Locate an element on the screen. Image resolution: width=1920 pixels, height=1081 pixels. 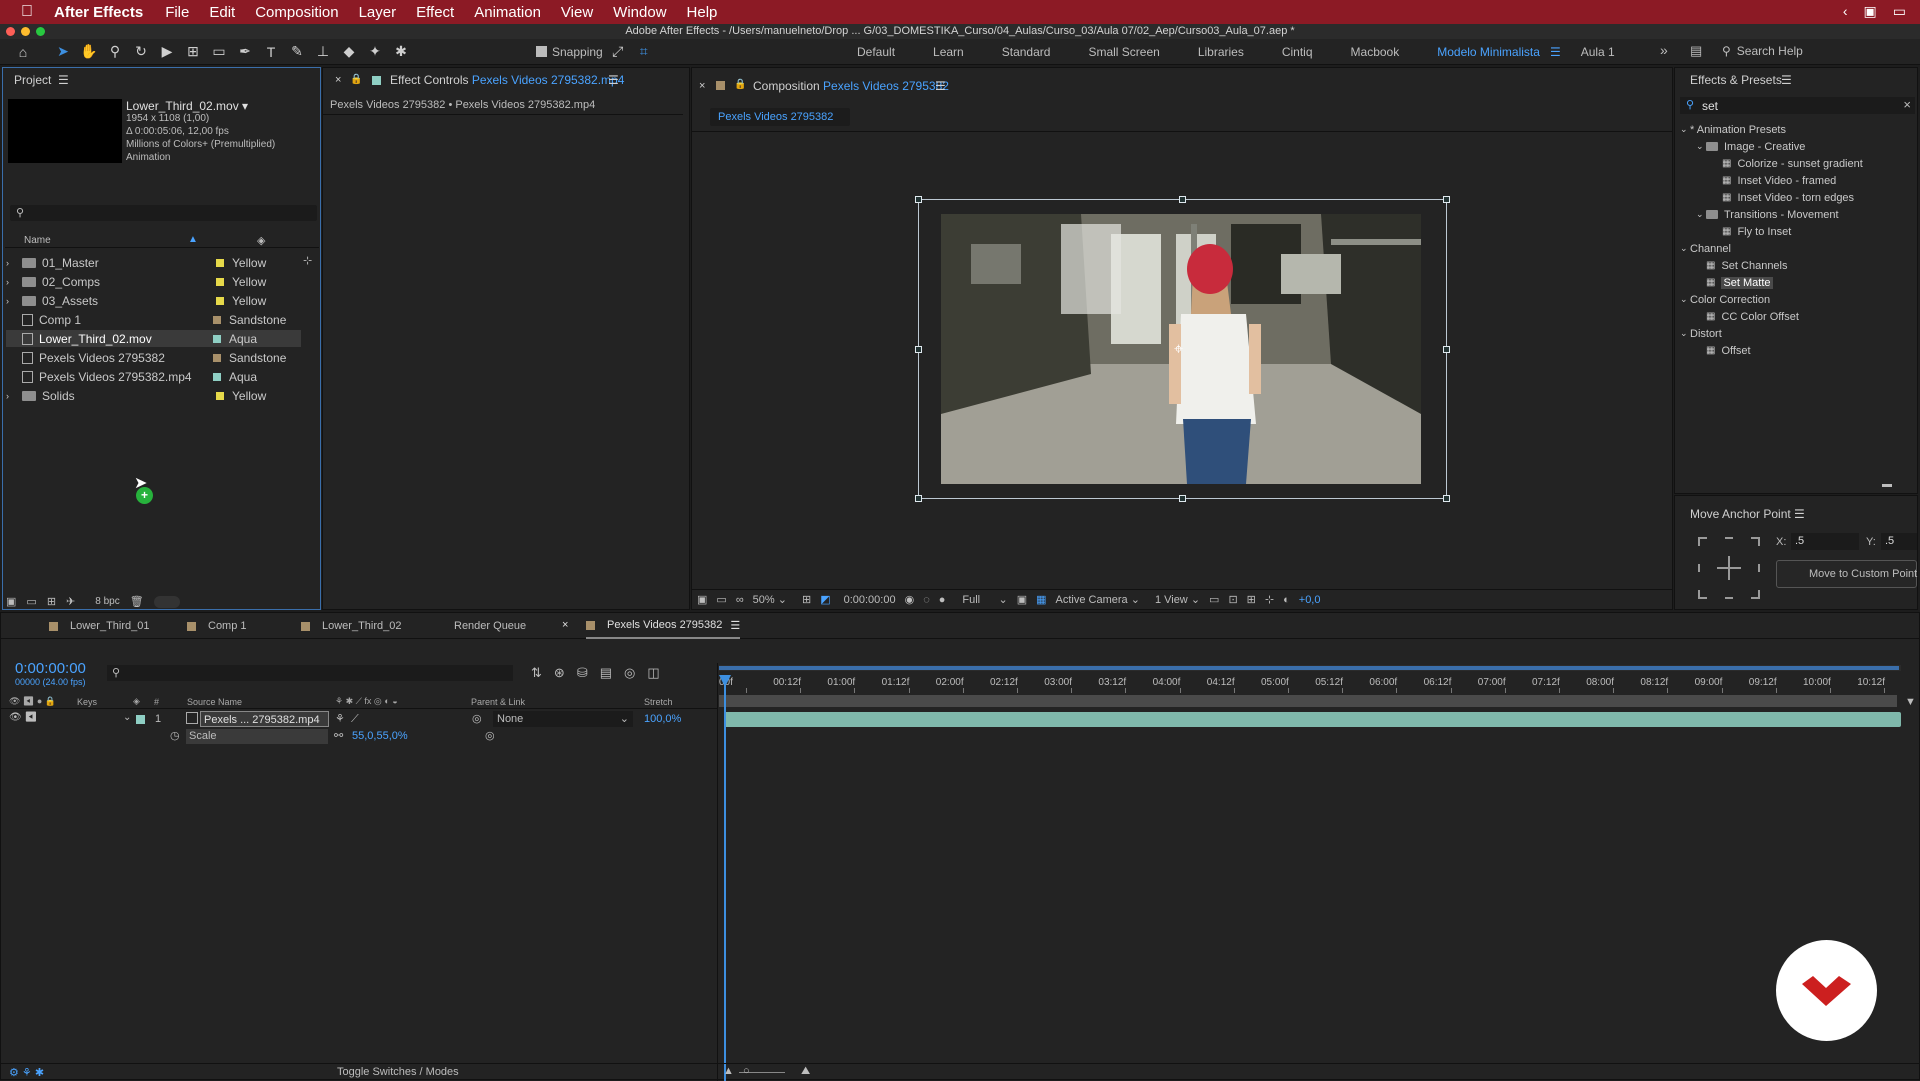
hand-tool-icon: ✋ is located at coordinates (89, 52).